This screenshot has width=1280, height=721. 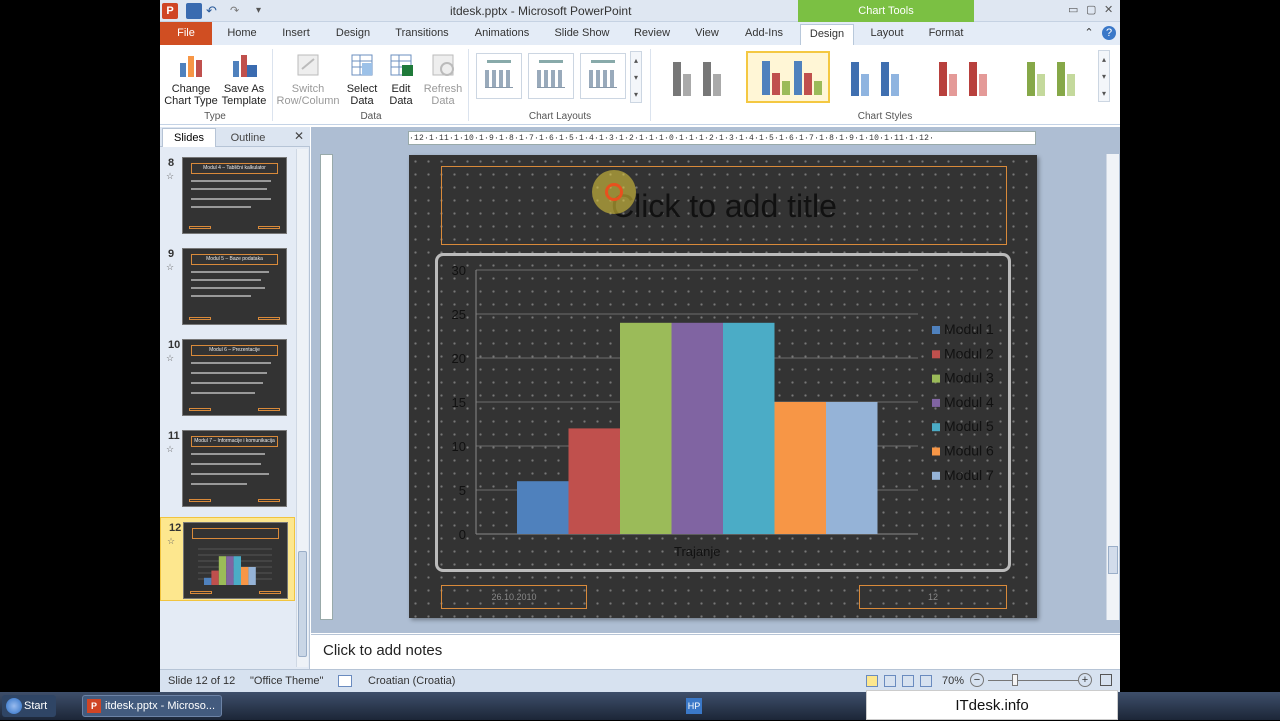 I want to click on help-icon: ?, so click(x=1109, y=33).